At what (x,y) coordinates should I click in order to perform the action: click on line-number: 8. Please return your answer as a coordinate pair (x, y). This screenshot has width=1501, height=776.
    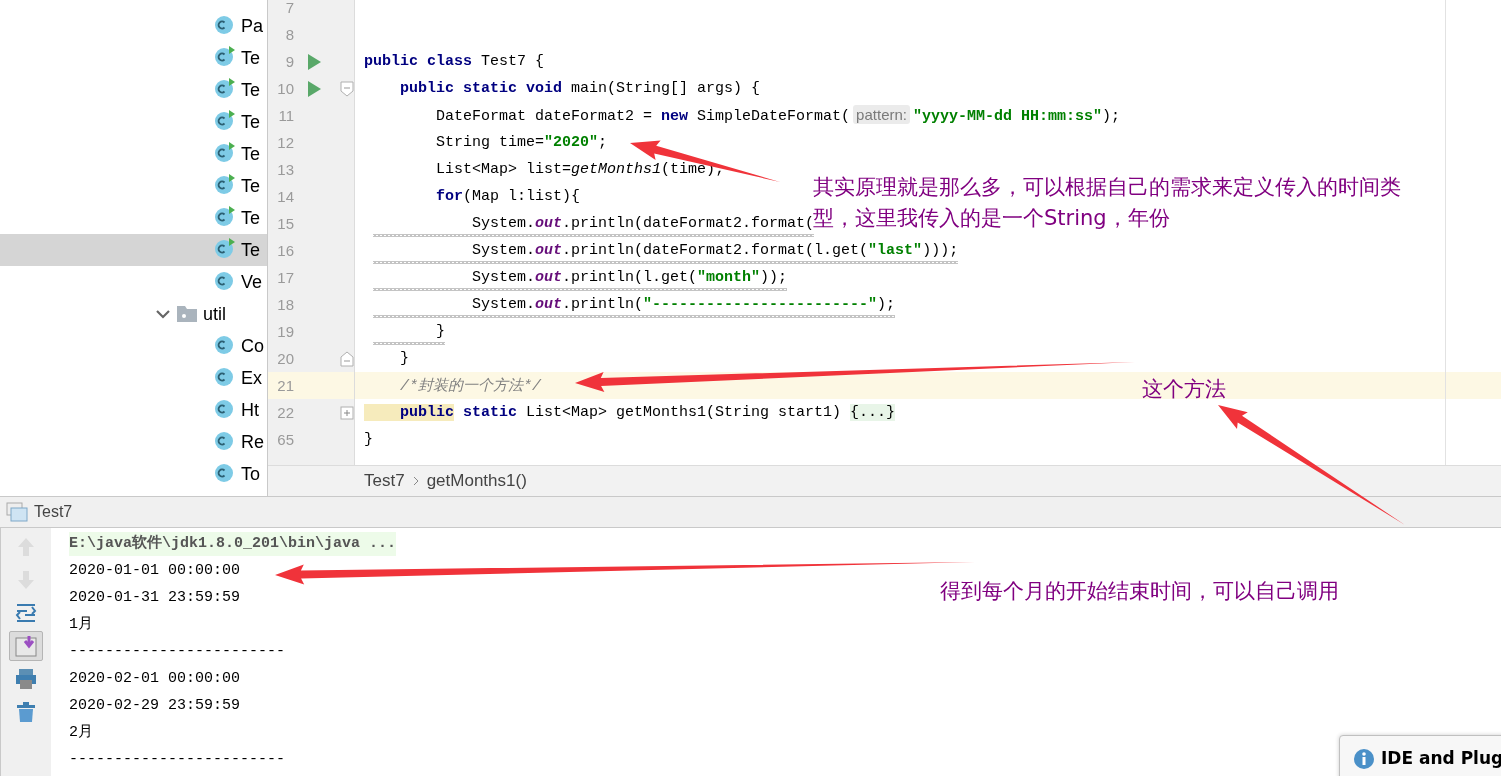
    Looking at the image, I should click on (289, 34).